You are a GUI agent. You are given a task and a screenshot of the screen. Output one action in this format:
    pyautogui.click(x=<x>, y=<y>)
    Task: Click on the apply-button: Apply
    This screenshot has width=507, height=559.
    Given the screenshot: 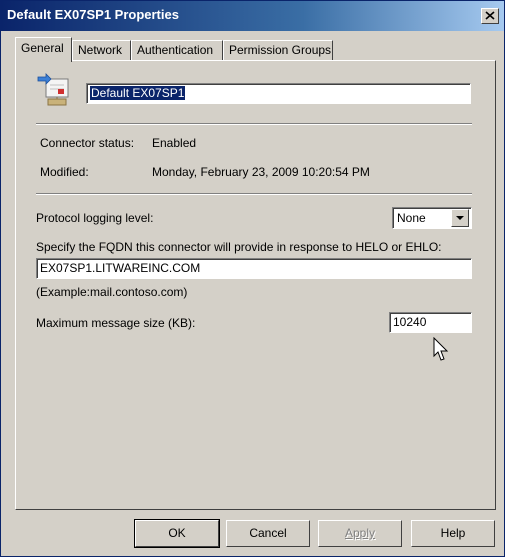 What is the action you would take?
    pyautogui.click(x=360, y=533)
    